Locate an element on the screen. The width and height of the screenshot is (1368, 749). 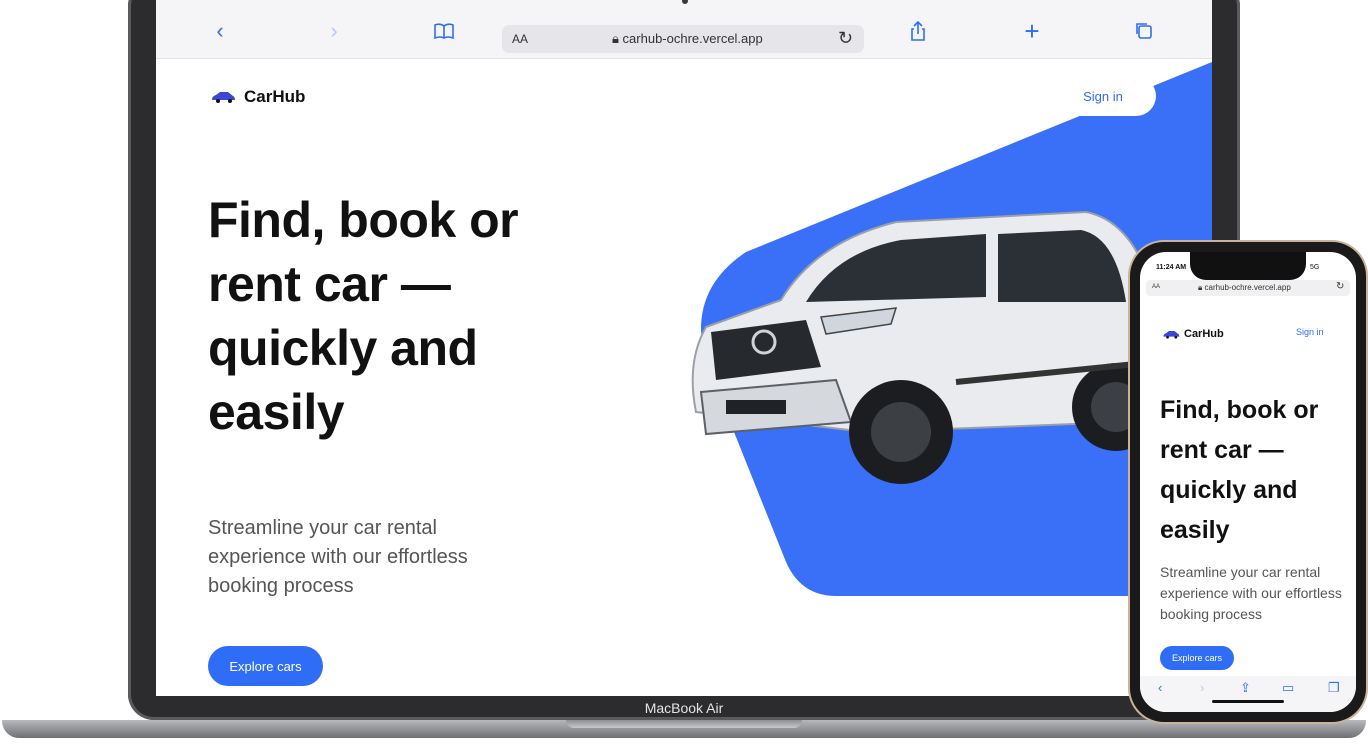
brand-logo: CarHub is located at coordinates (257, 97).